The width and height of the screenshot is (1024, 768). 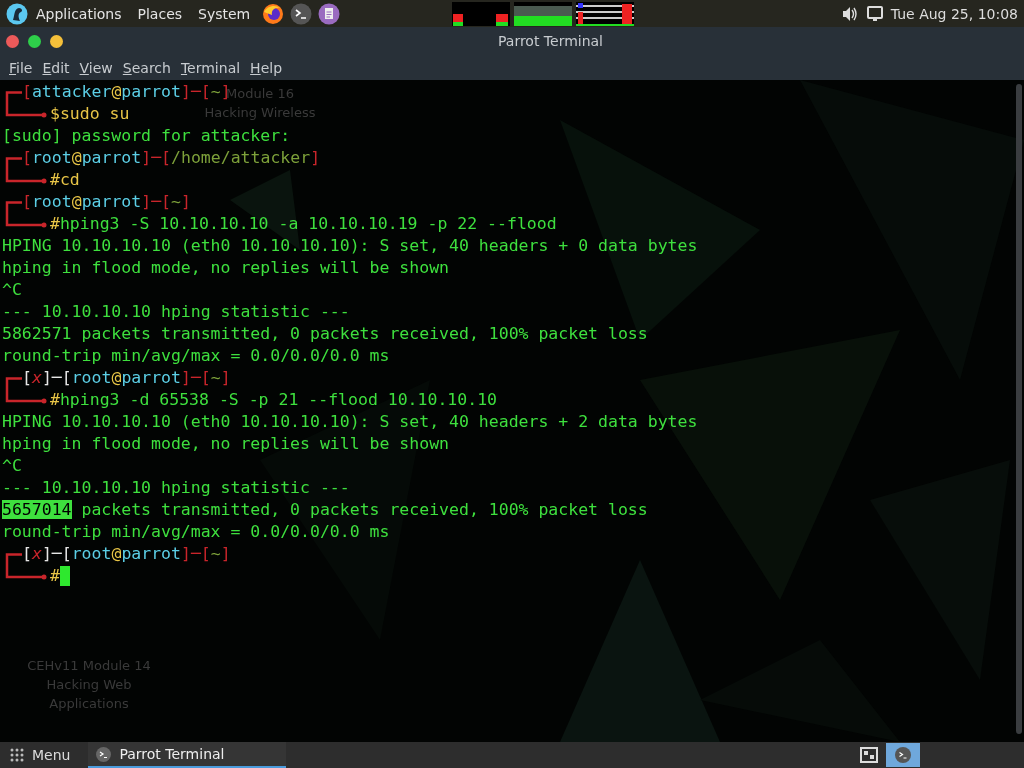 What do you see at coordinates (224, 13) in the screenshot?
I see `panel-menu: System` at bounding box center [224, 13].